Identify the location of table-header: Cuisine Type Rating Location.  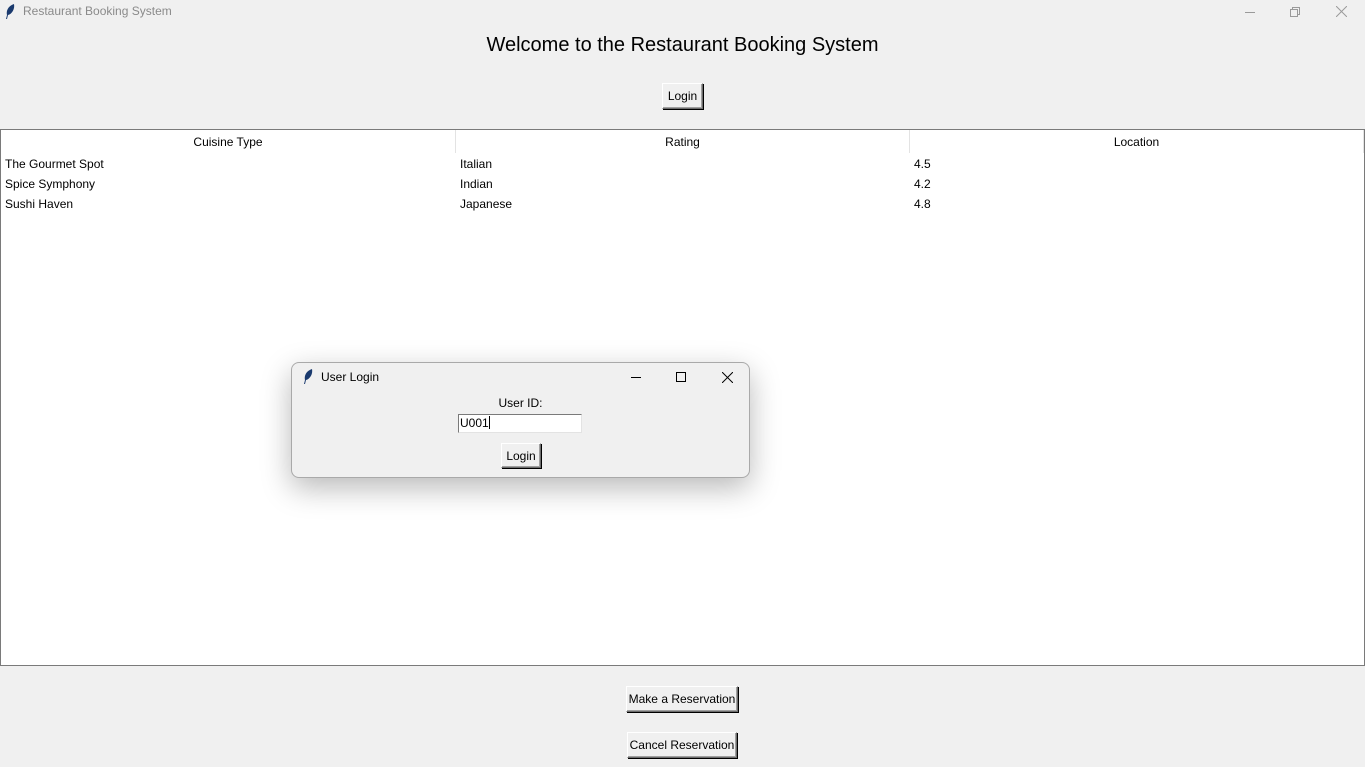
(682, 141).